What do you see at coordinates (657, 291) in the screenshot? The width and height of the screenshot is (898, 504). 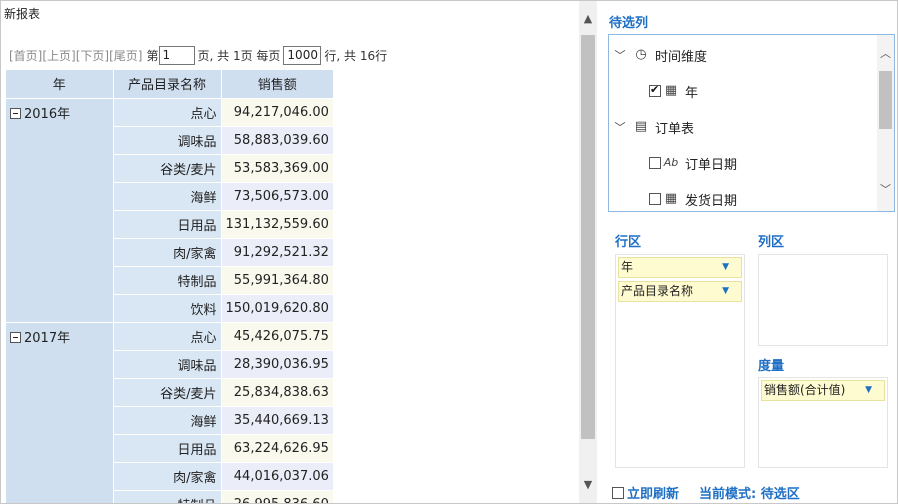 I see `chip-label: 产品目录名称` at bounding box center [657, 291].